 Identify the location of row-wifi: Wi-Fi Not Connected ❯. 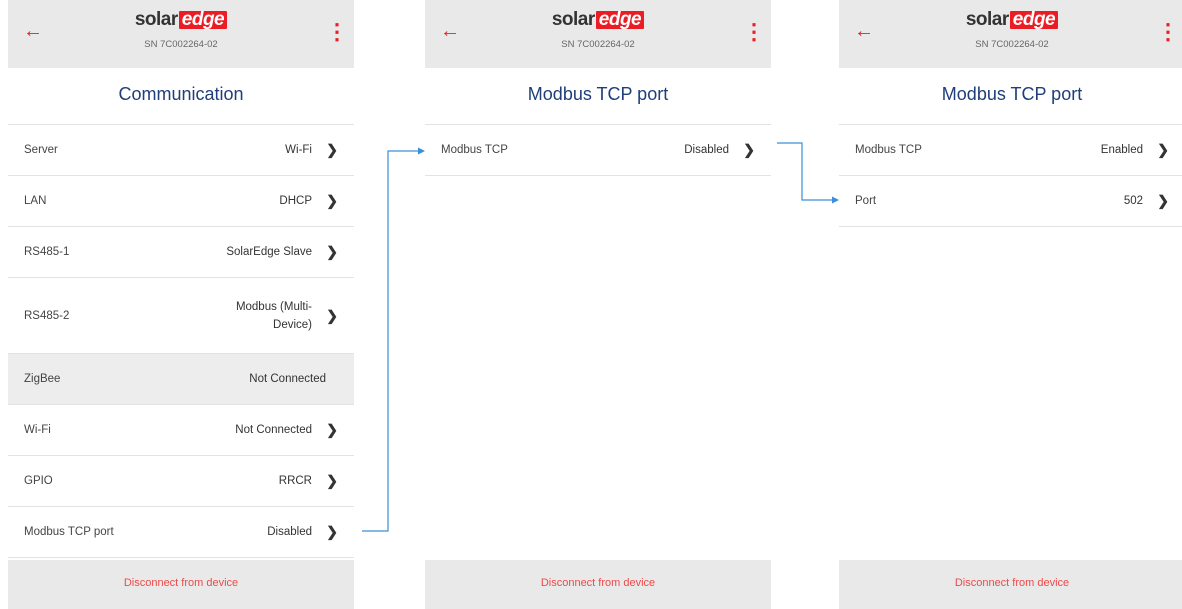
(181, 430).